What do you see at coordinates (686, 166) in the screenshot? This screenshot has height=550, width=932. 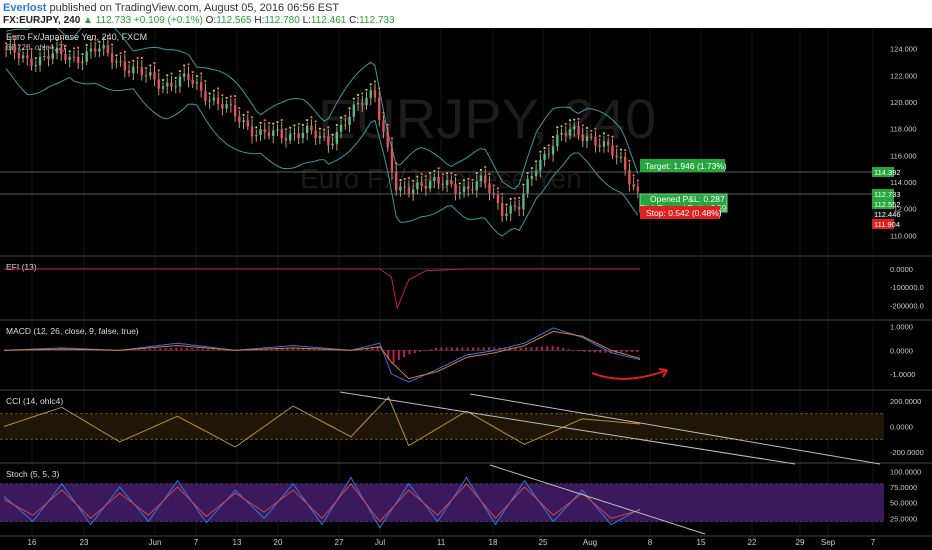 I see `target-label: Target: 1.946 (1.73%)` at bounding box center [686, 166].